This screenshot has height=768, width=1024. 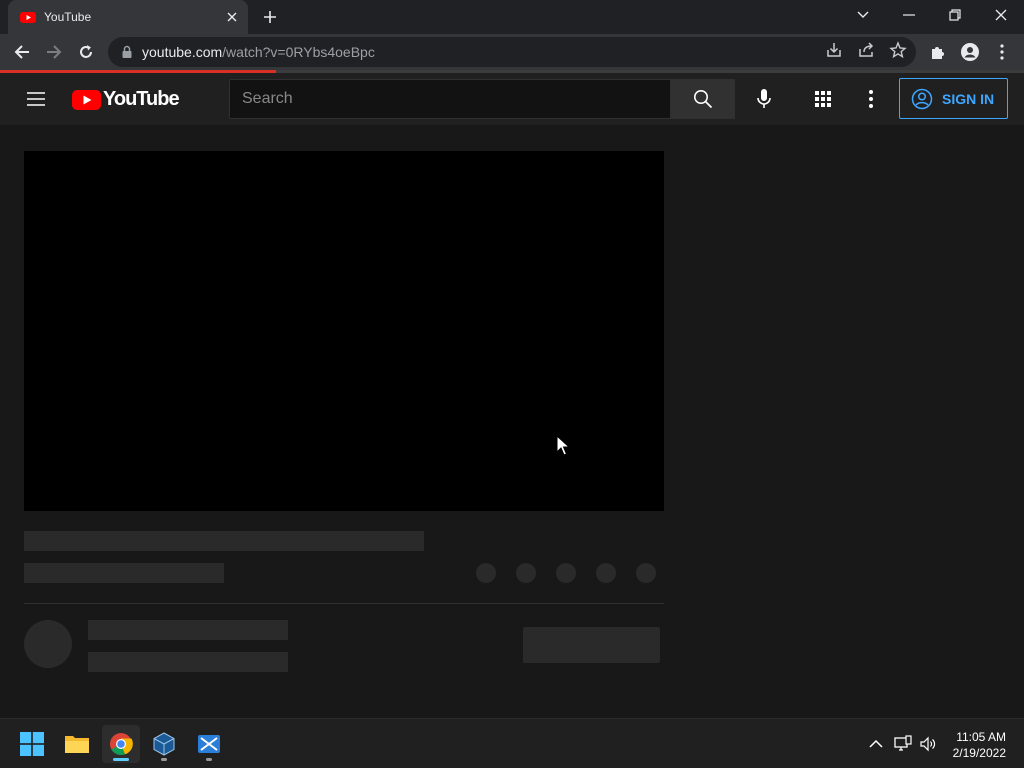 I want to click on youtube-favicon-icon, so click(x=28, y=17).